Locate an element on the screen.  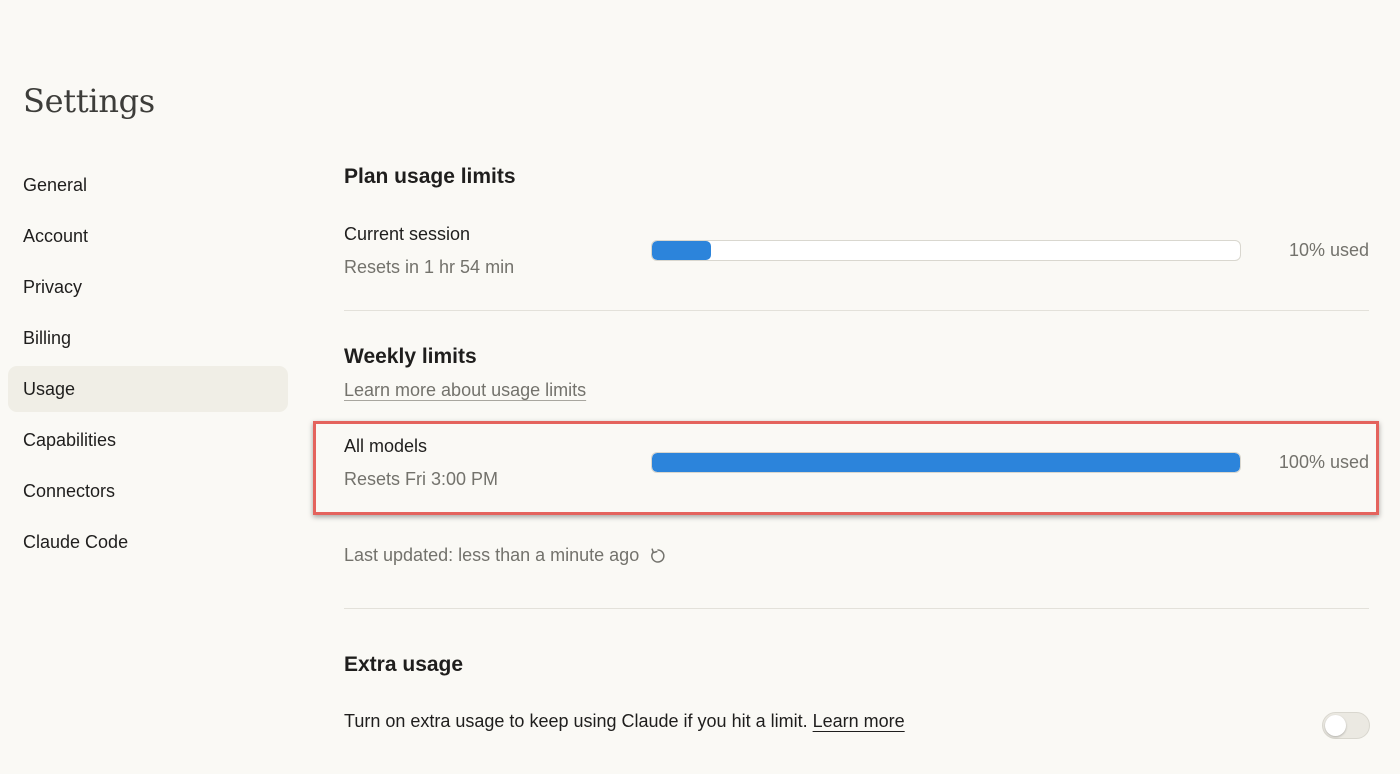
last-updated-row: Last updated: less than a minute ago is located at coordinates (505, 555).